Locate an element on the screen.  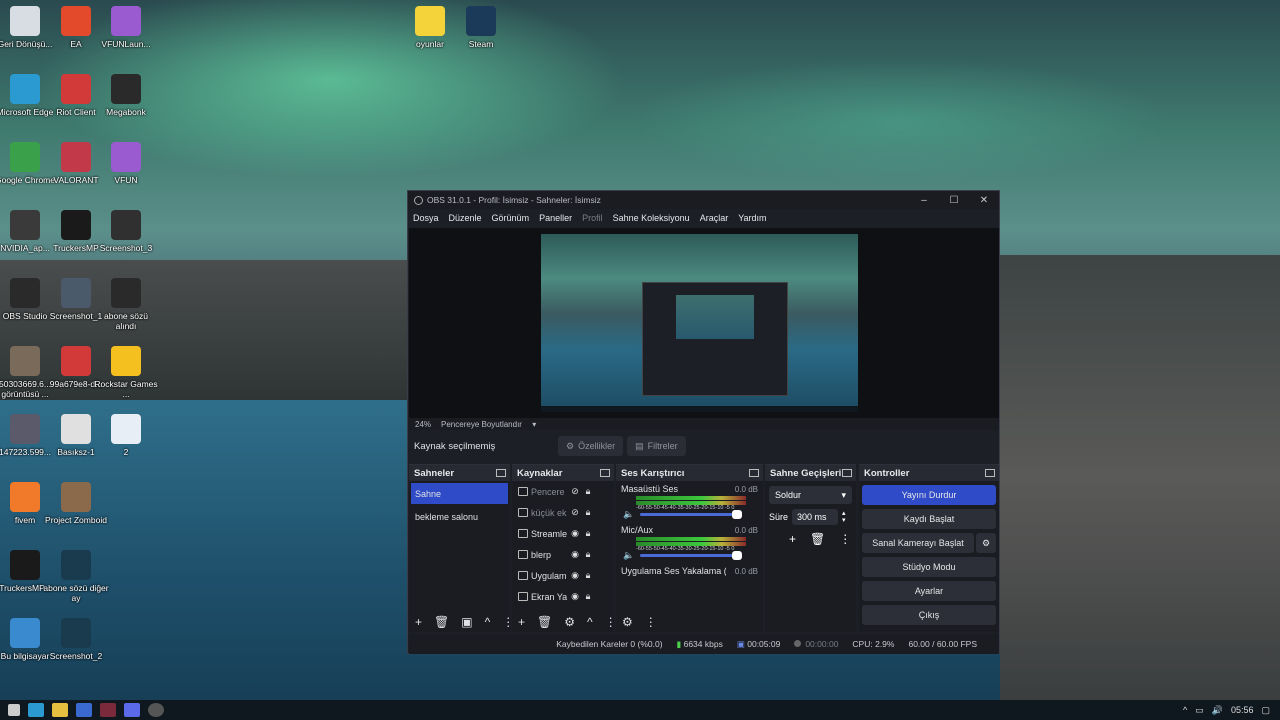
desktop-icon: abone sözü diğer ay is located at coordinates (76, 576).